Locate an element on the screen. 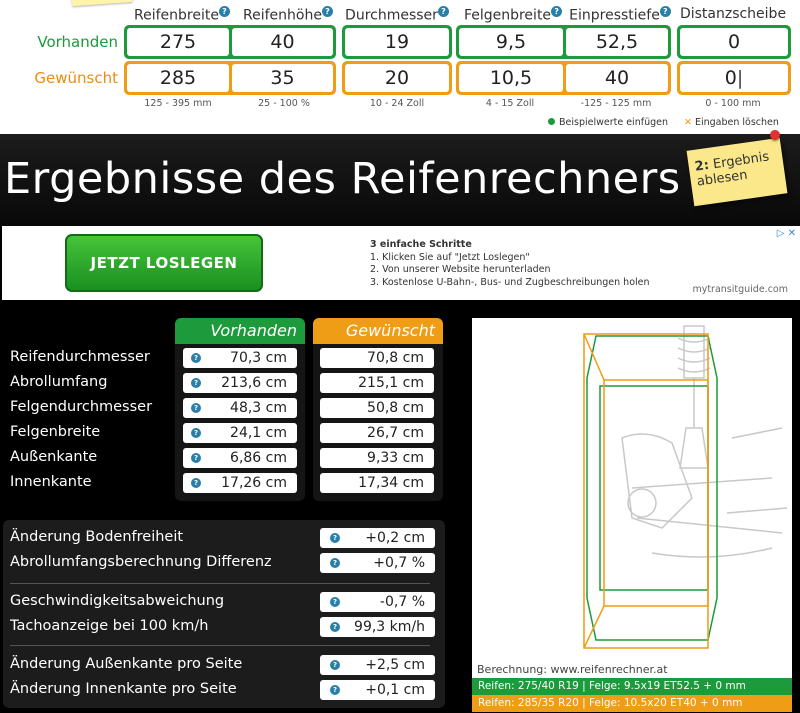 The width and height of the screenshot is (800, 713). ad-info-icon: ▷ ✕ is located at coordinates (786, 233).